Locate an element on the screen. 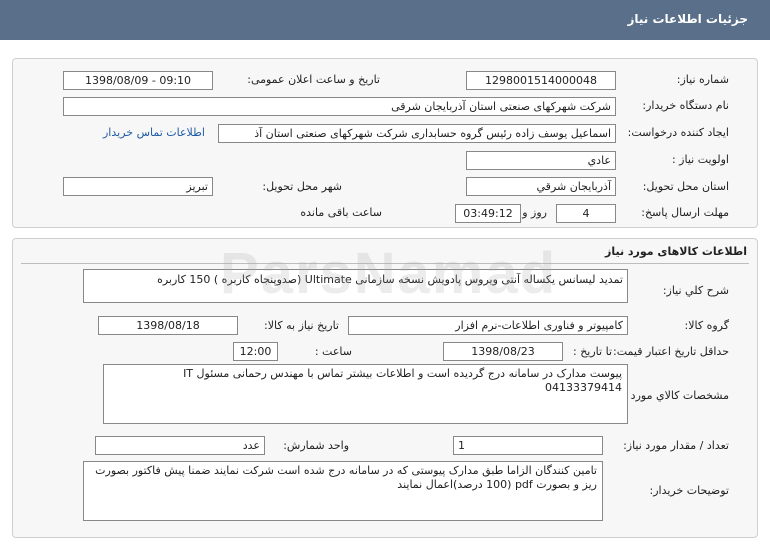 The height and width of the screenshot is (545, 770). need-date-field: 1398/08/18 is located at coordinates (168, 325).